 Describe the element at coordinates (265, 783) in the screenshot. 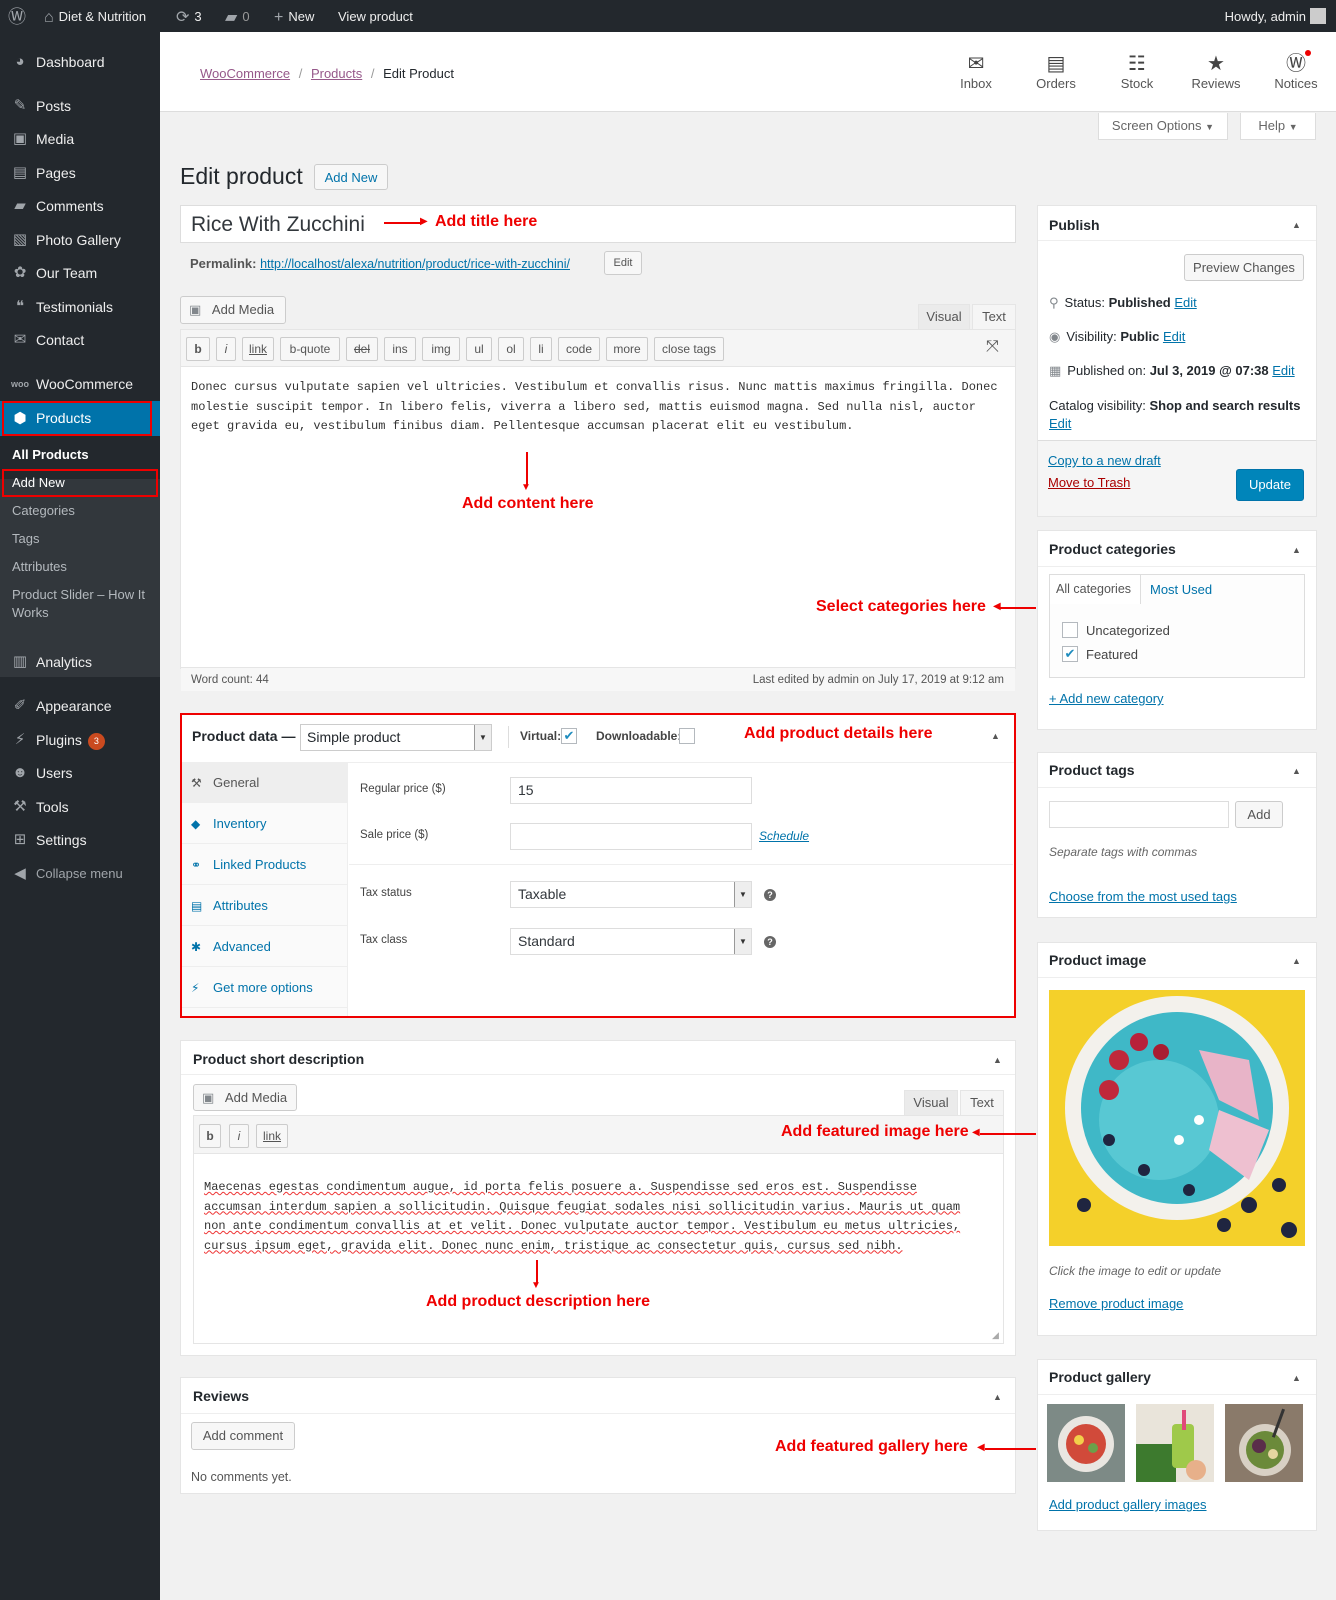

I see `tab-general: ⚒ General` at that location.